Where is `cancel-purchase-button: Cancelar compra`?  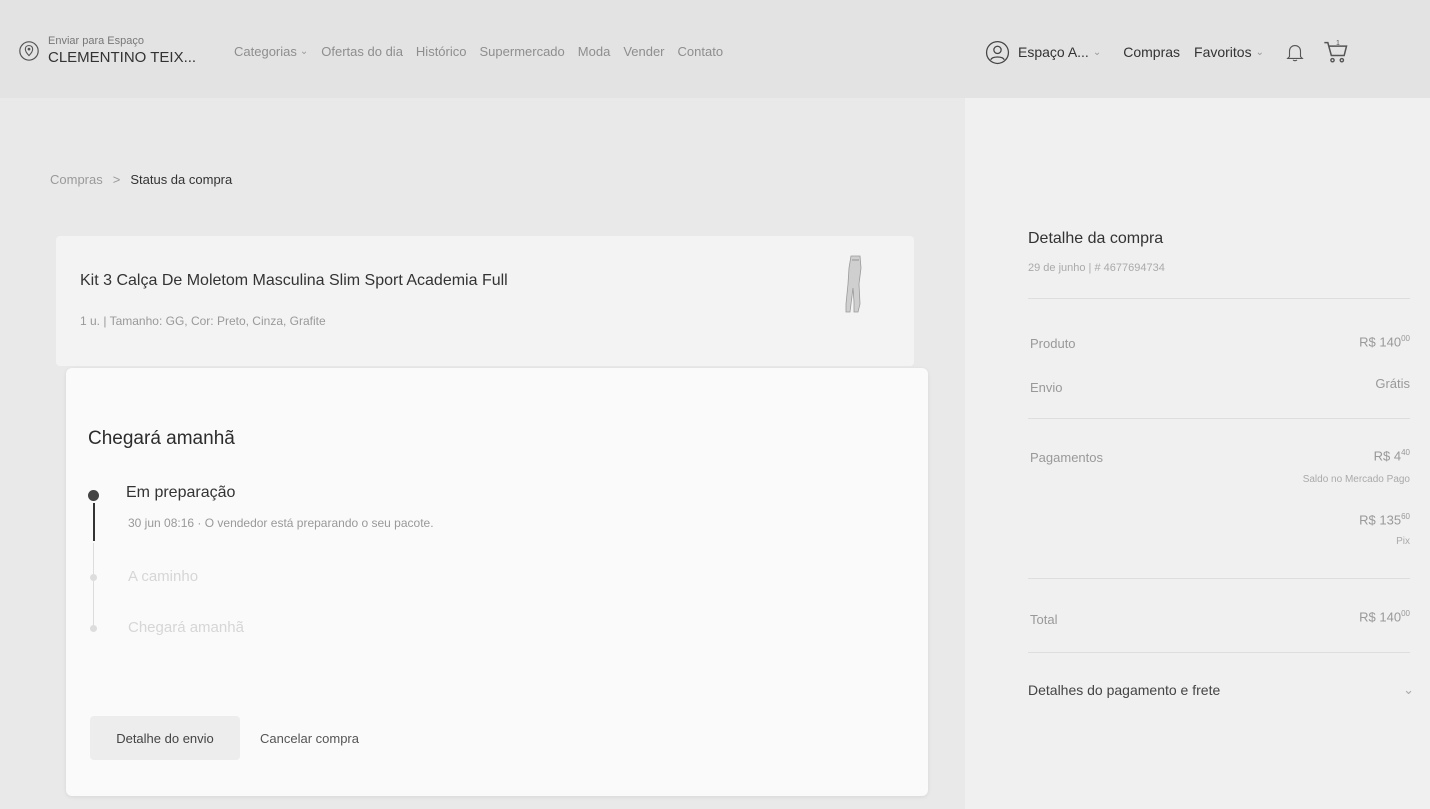 cancel-purchase-button: Cancelar compra is located at coordinates (309, 738).